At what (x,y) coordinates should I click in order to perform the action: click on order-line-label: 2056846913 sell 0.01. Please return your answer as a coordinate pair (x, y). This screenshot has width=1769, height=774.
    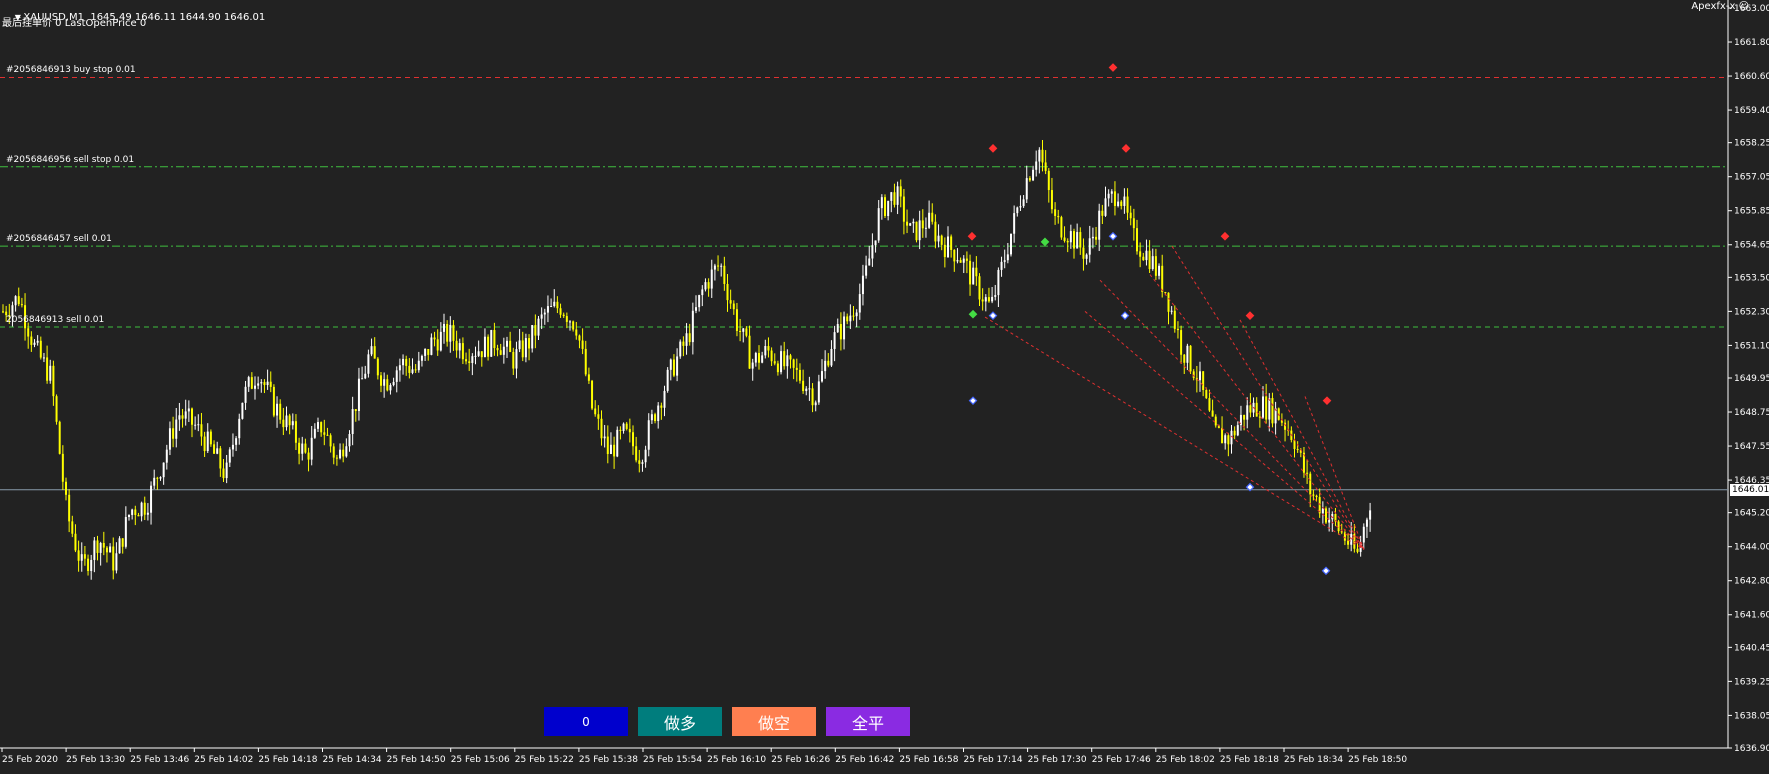
    Looking at the image, I should click on (55, 320).